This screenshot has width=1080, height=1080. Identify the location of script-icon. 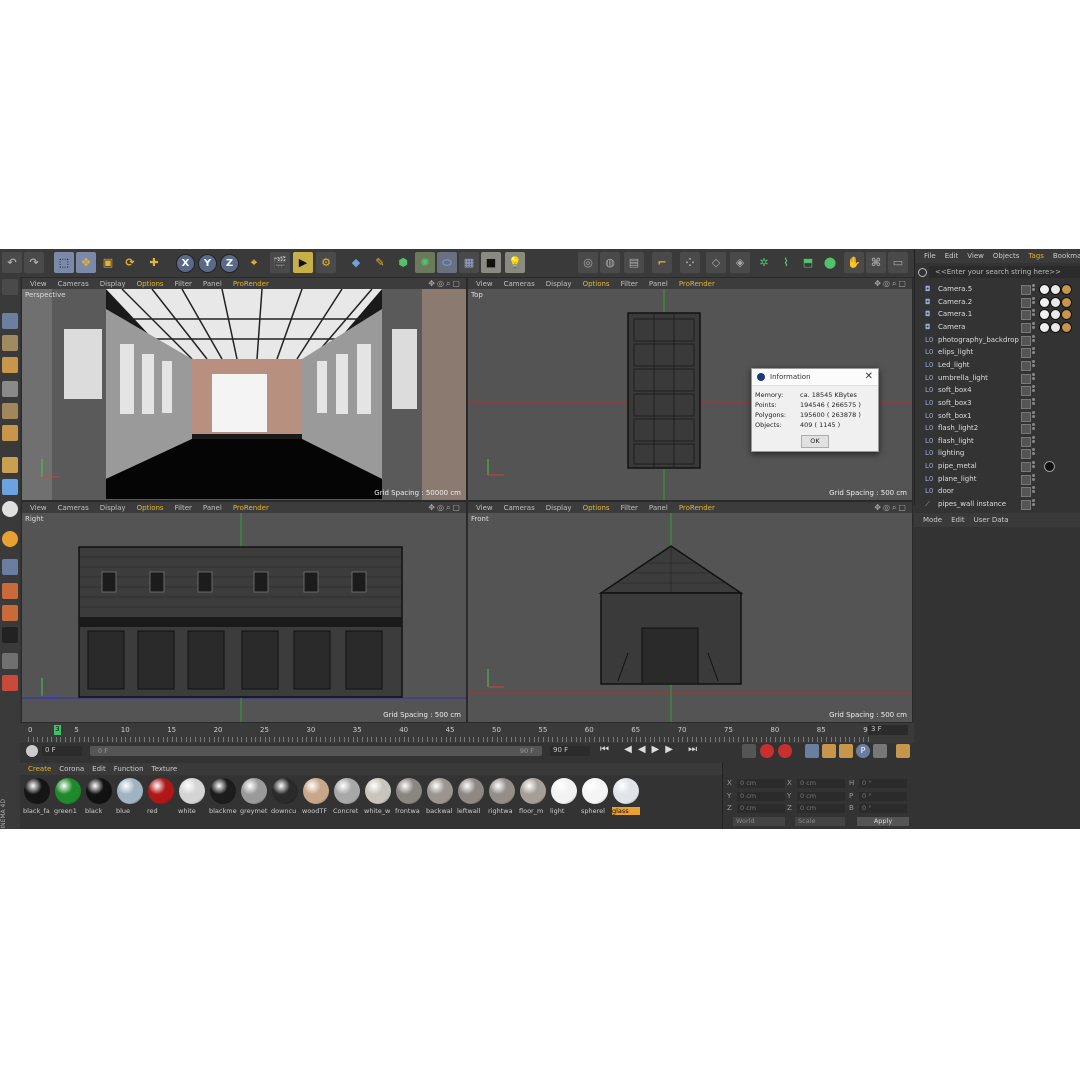
(10, 683).